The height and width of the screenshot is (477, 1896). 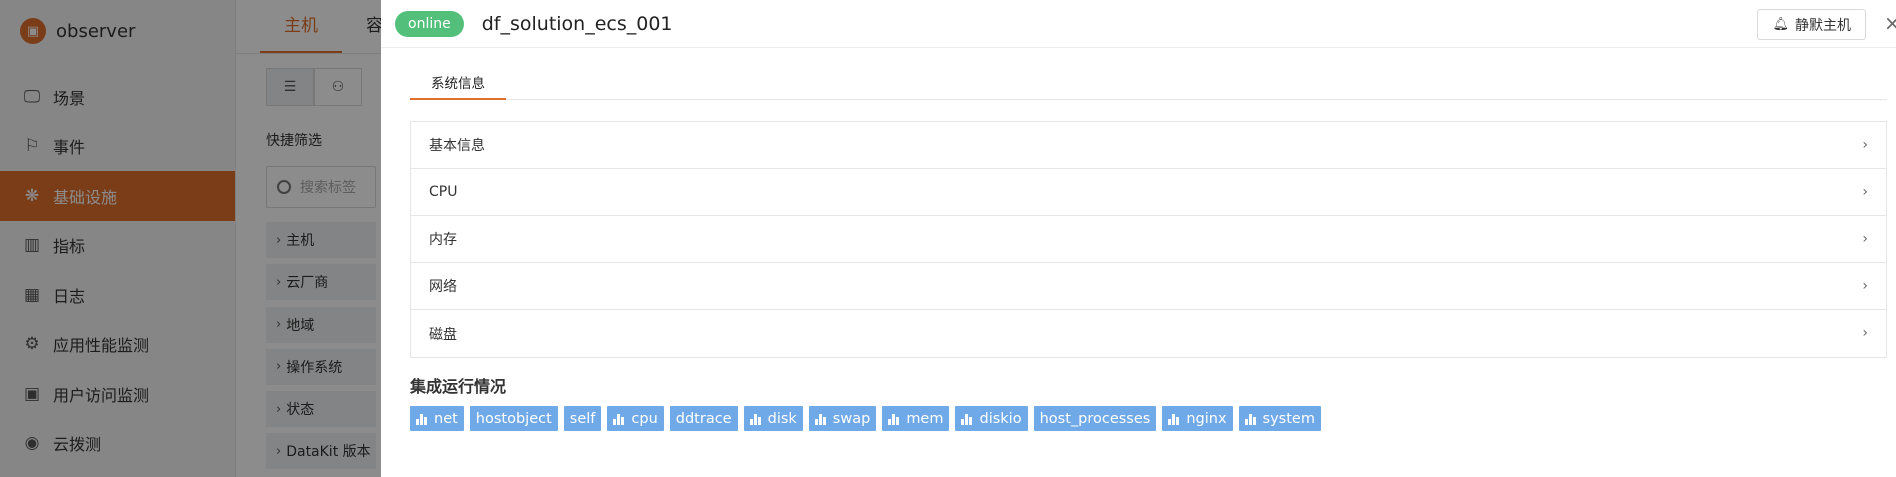 What do you see at coordinates (1206, 418) in the screenshot?
I see `integration-label: nginx` at bounding box center [1206, 418].